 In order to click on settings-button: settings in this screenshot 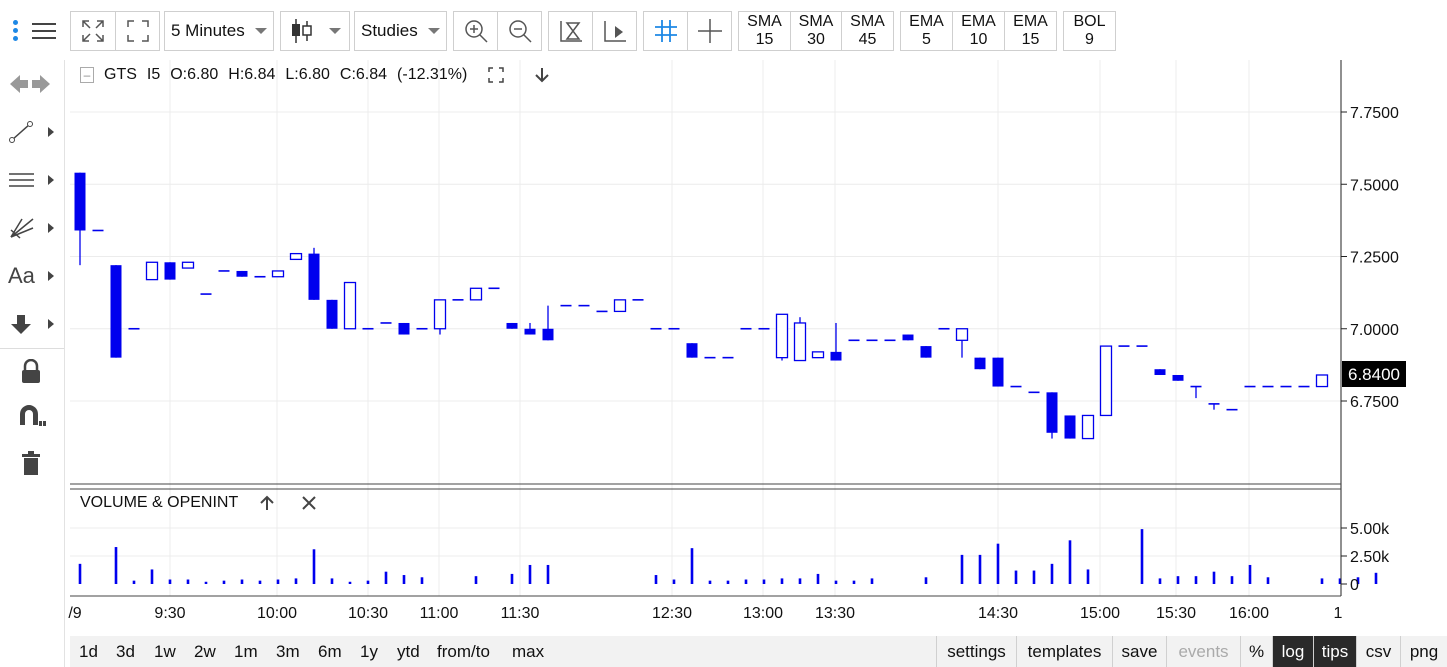, I will do `click(976, 651)`.